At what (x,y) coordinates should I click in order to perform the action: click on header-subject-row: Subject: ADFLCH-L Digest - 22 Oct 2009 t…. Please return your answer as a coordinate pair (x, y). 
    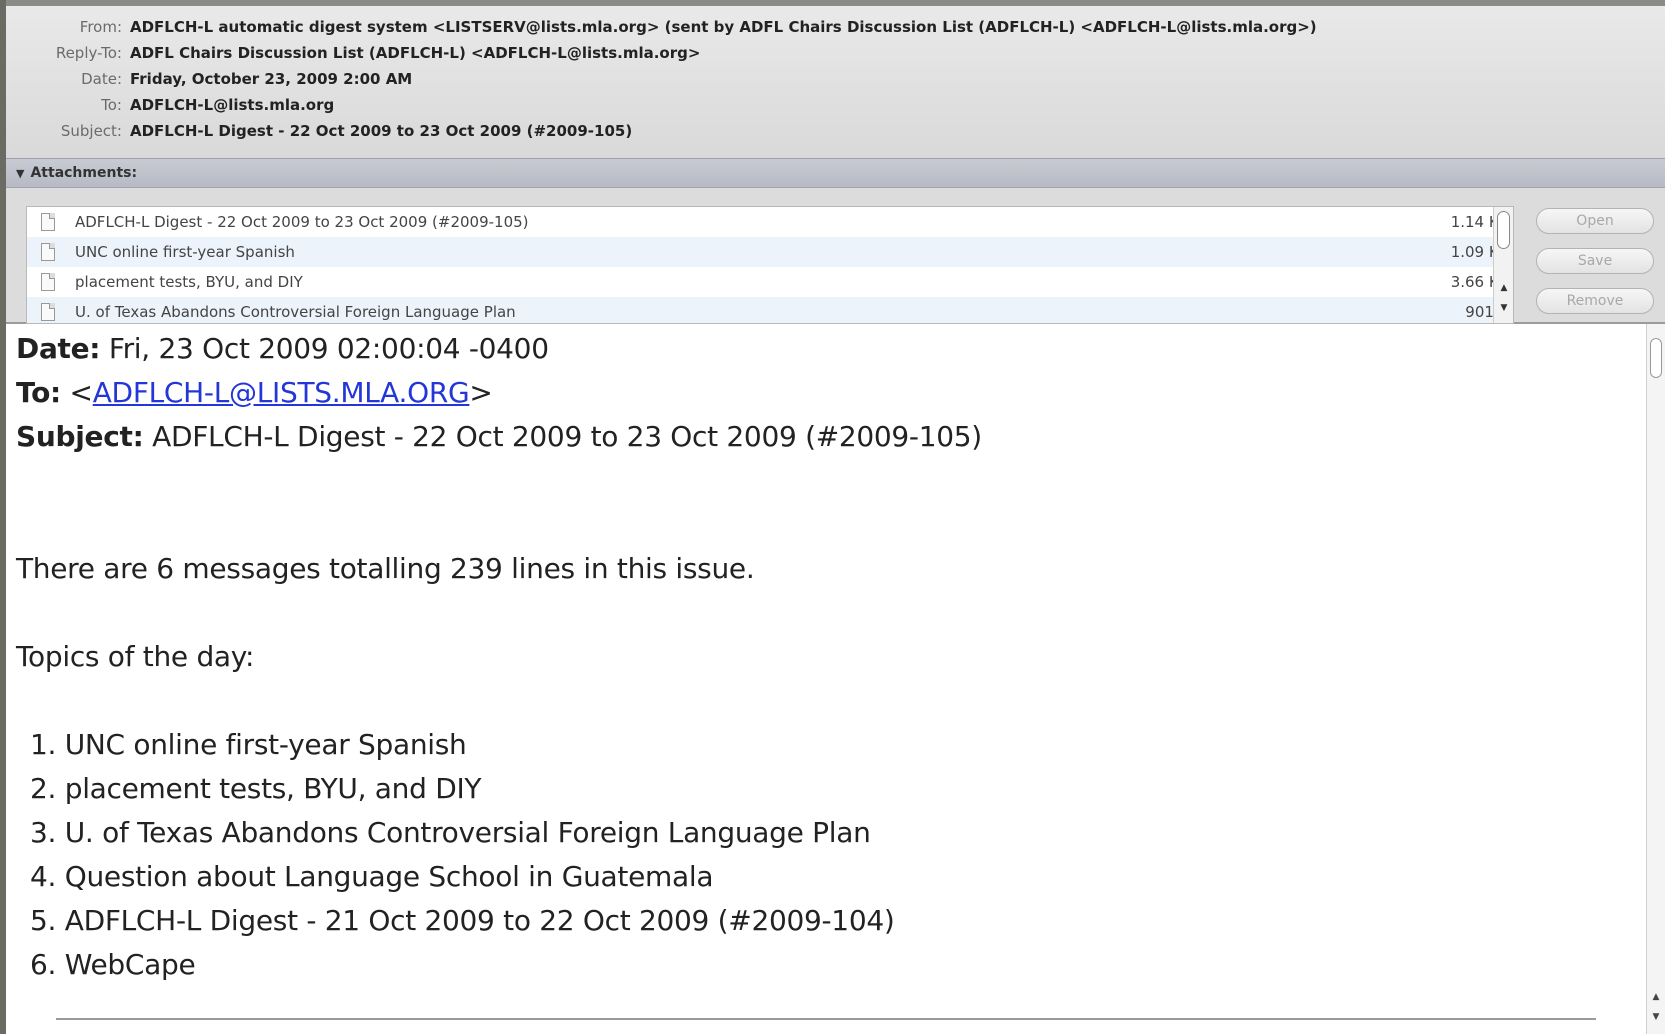
    Looking at the image, I should click on (319, 131).